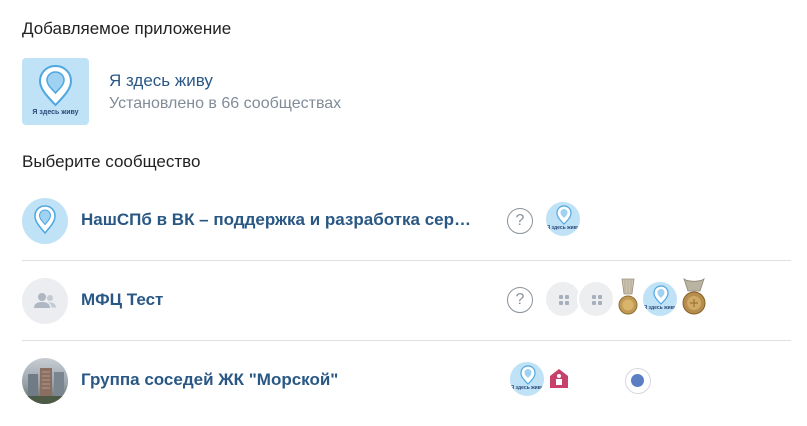 This screenshot has width=807, height=426. Describe the element at coordinates (127, 28) in the screenshot. I see `added-app-title: Добавляемое приложение` at that location.